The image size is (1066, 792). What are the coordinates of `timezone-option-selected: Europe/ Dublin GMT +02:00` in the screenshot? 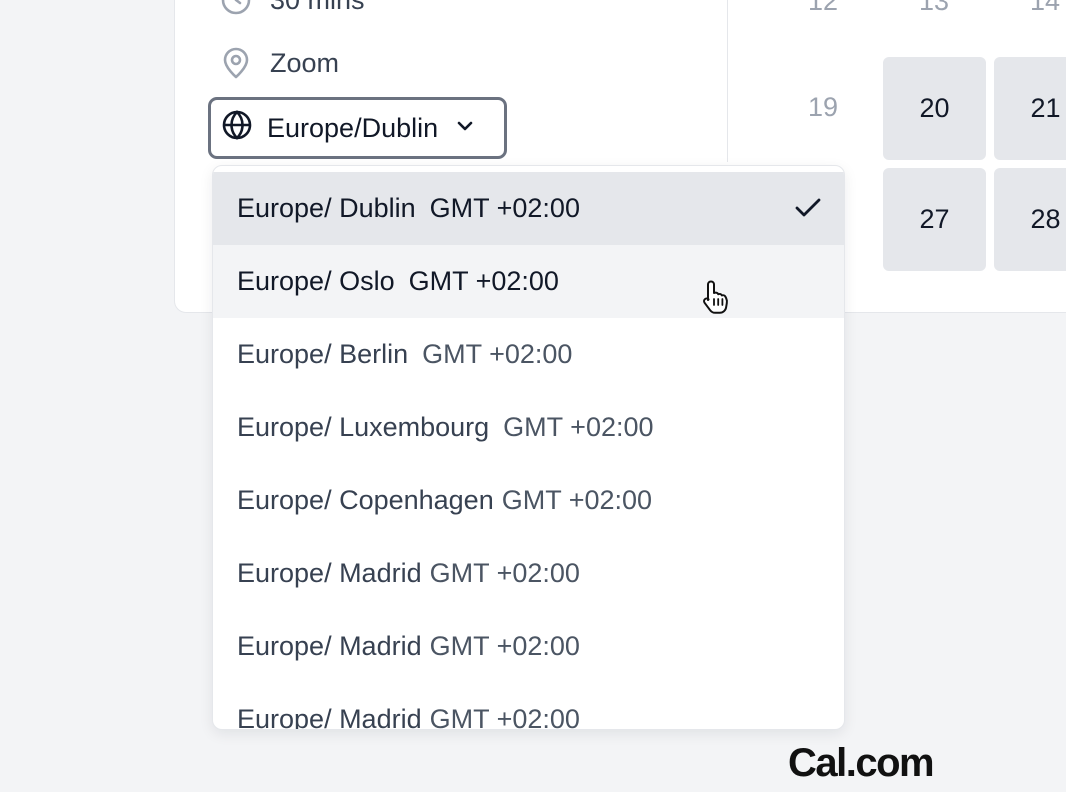 It's located at (528, 208).